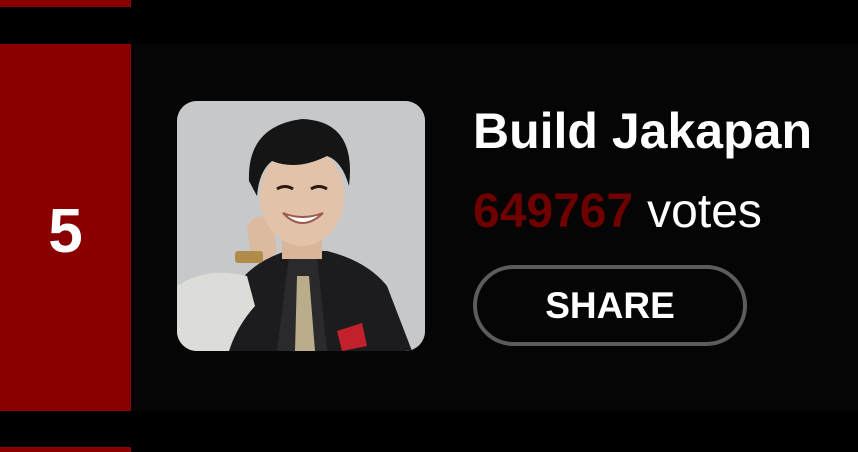 The width and height of the screenshot is (858, 452). I want to click on rank-number: 5, so click(65, 231).